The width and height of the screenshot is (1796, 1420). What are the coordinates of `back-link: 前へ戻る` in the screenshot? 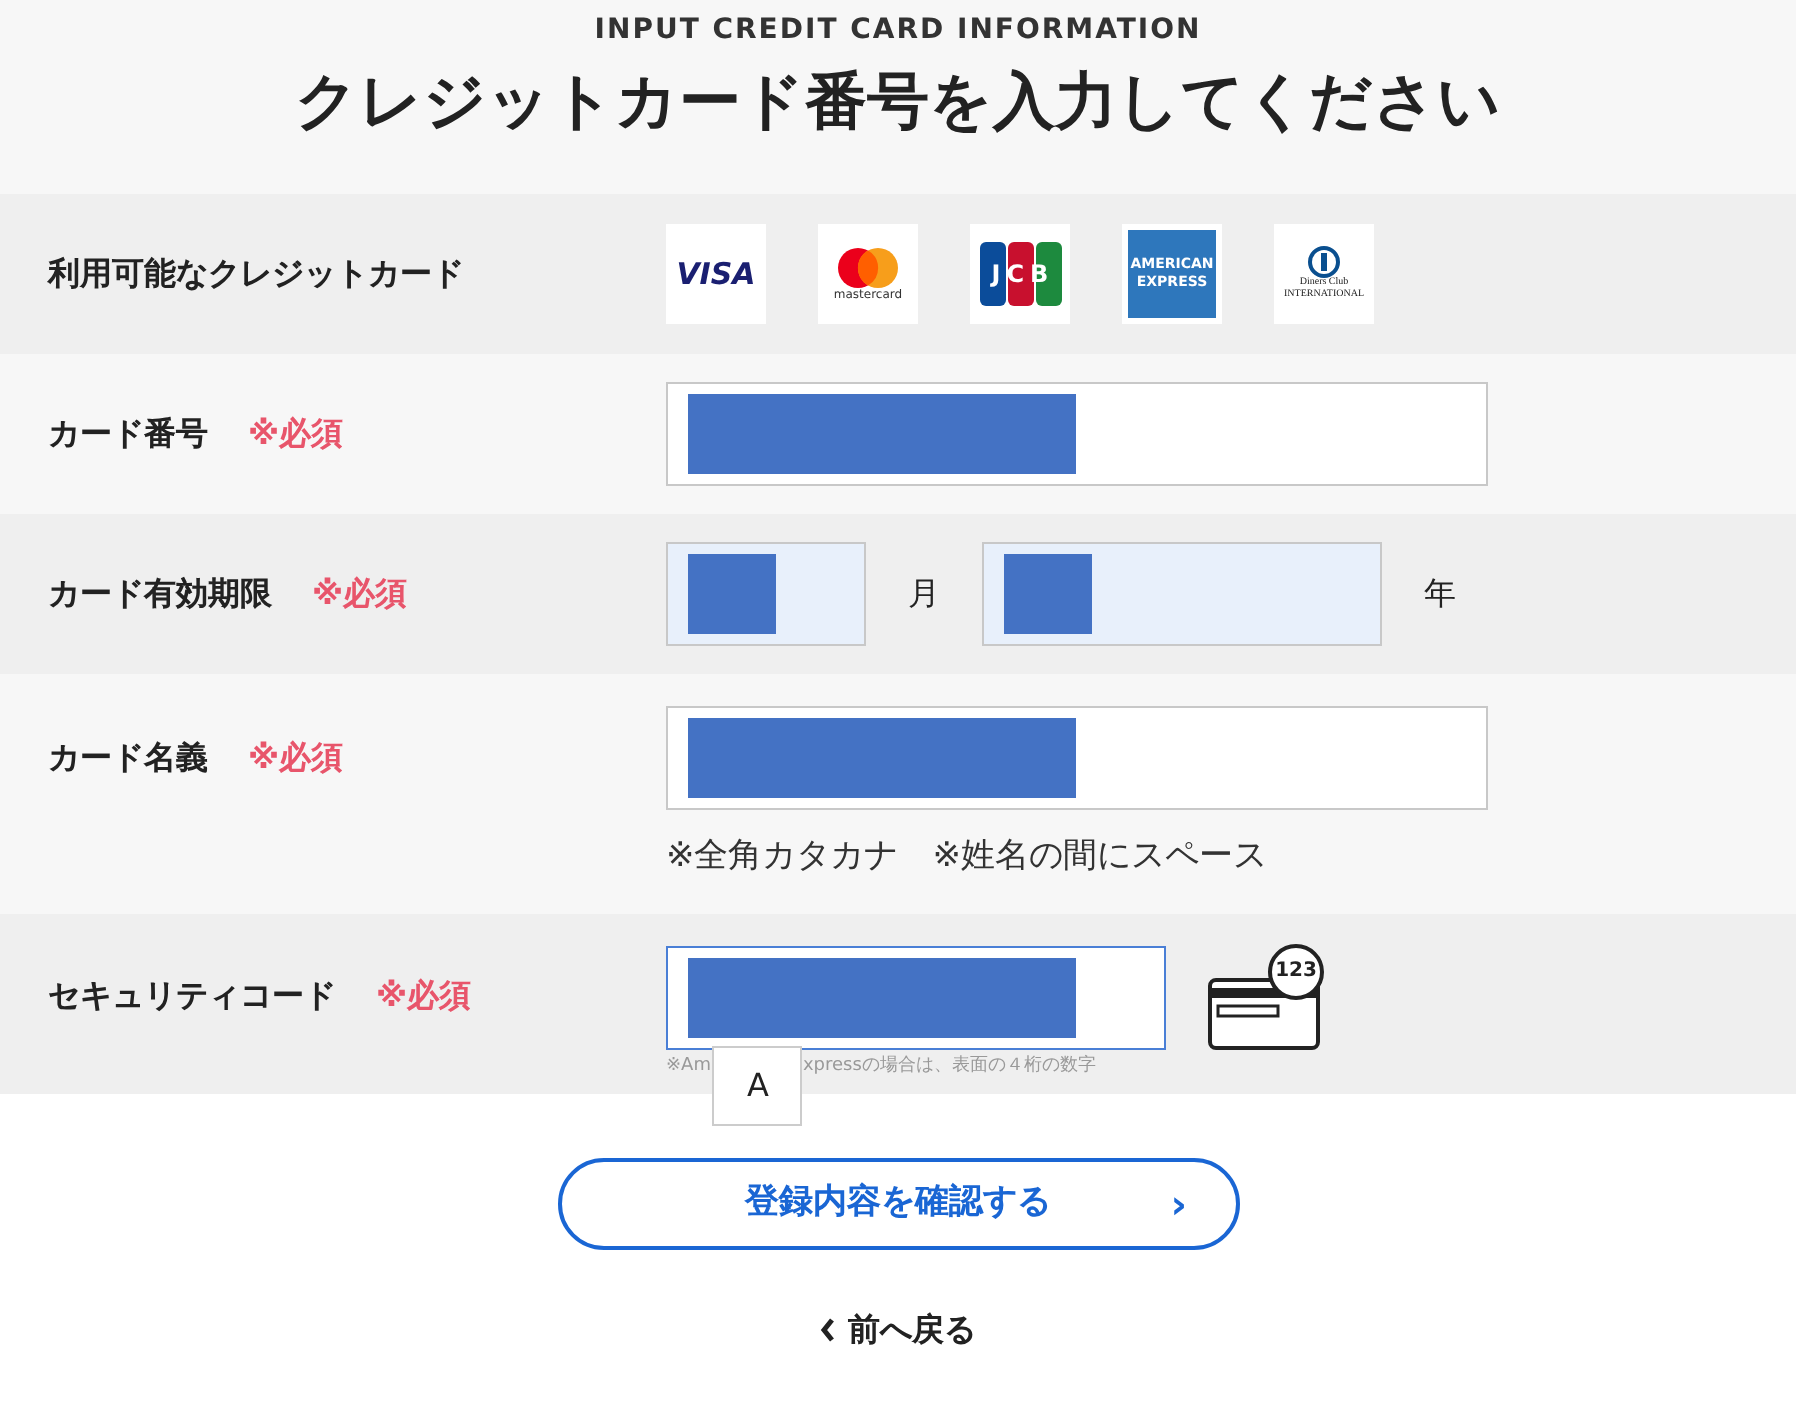 It's located at (898, 1330).